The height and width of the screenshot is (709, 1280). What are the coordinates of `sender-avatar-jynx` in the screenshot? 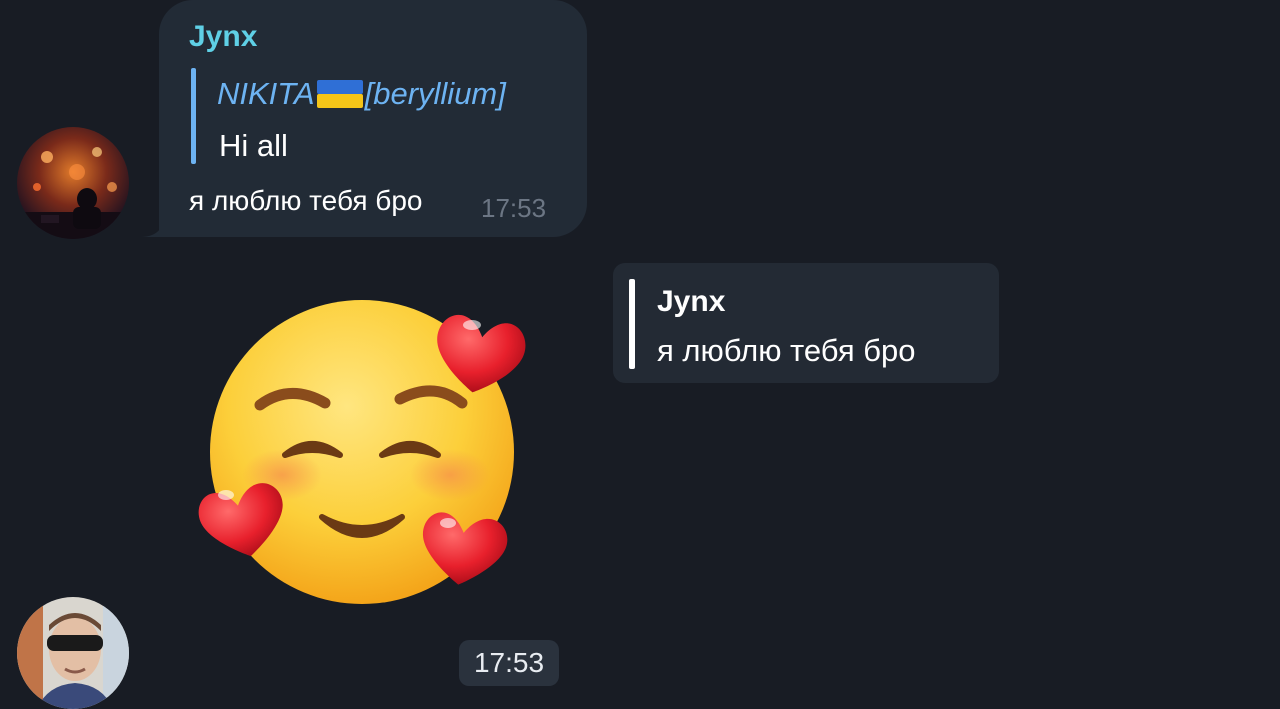 It's located at (73, 183).